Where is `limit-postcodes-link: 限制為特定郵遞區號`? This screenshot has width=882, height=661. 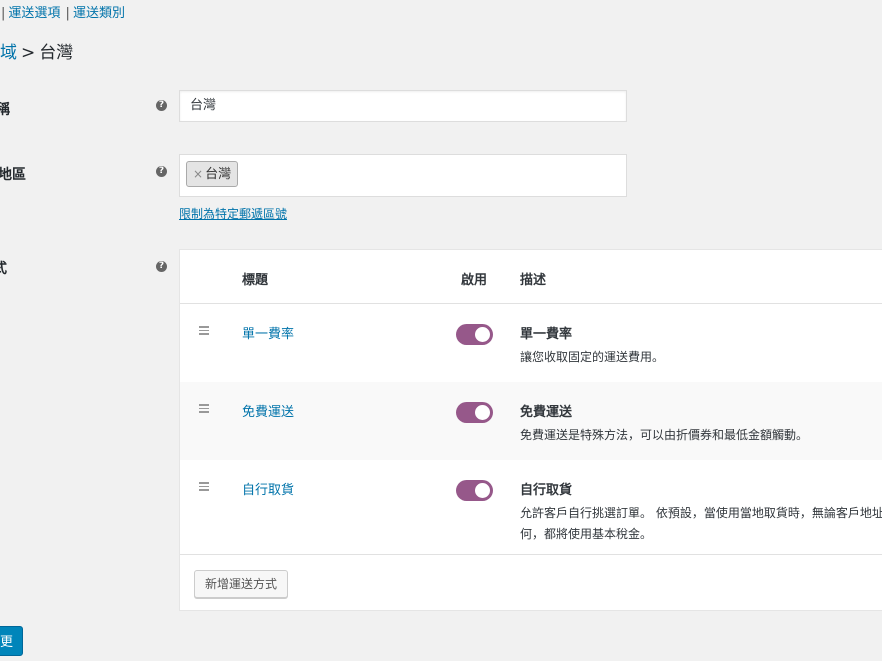
limit-postcodes-link: 限制為特定郵遞區號 is located at coordinates (233, 213).